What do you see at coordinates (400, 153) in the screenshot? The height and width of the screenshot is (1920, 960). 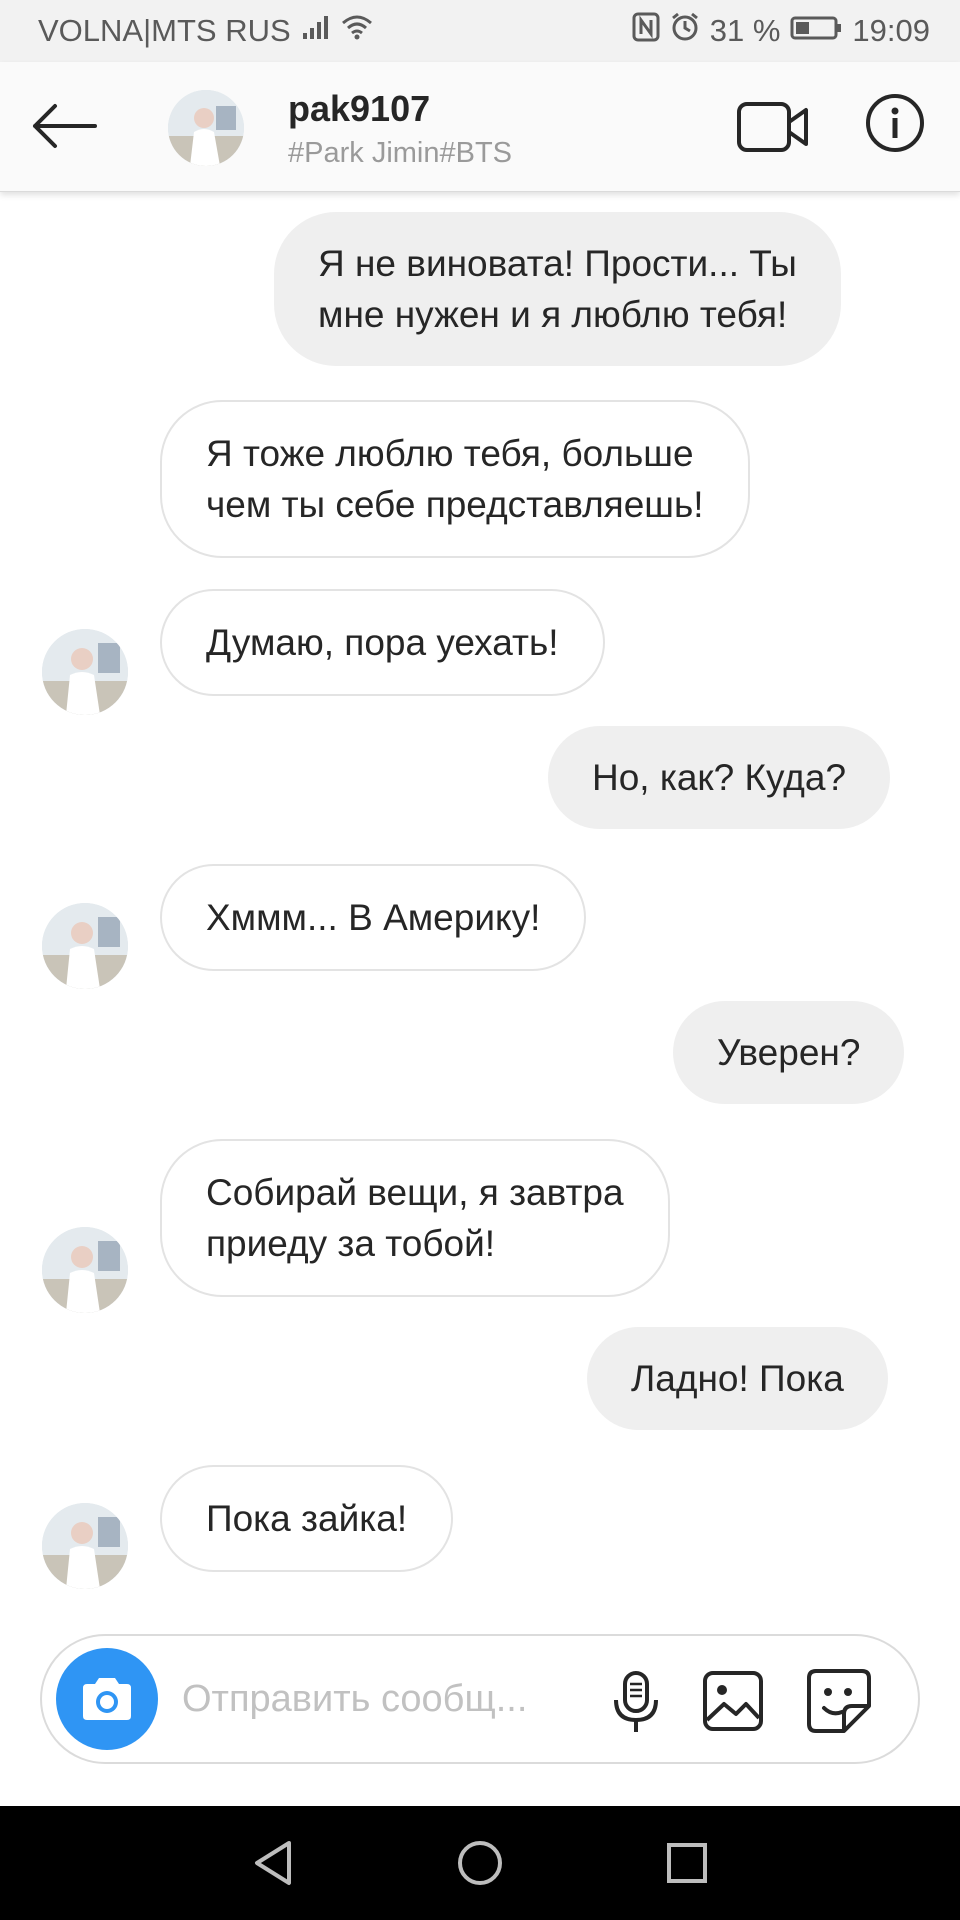 I see `header-subtitle: #Park Jimin#BTS` at bounding box center [400, 153].